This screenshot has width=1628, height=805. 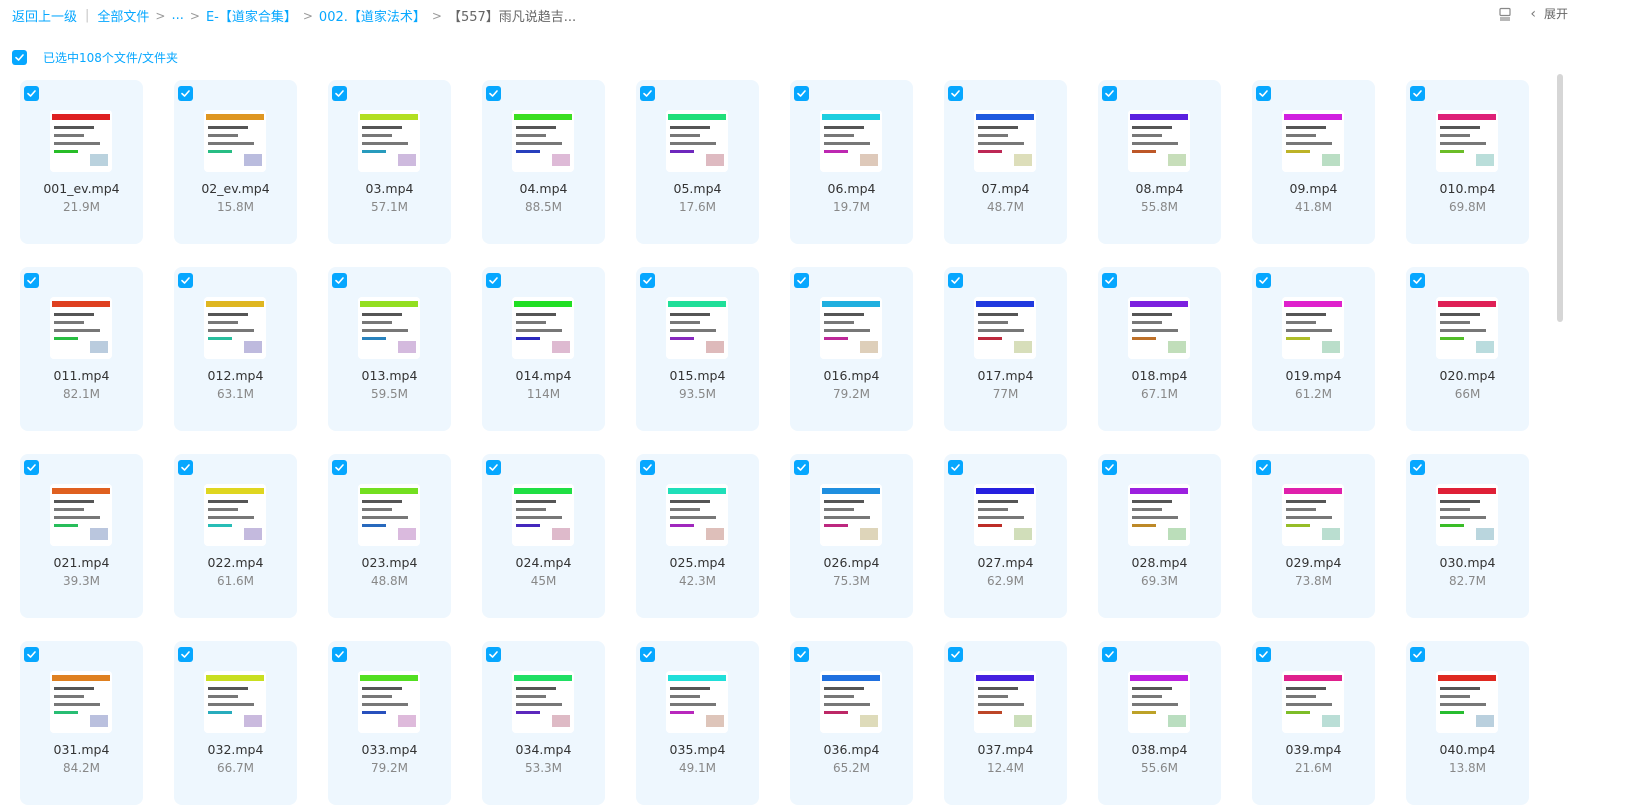 I want to click on file-card: 034.mp4 53.3M, so click(x=543, y=723).